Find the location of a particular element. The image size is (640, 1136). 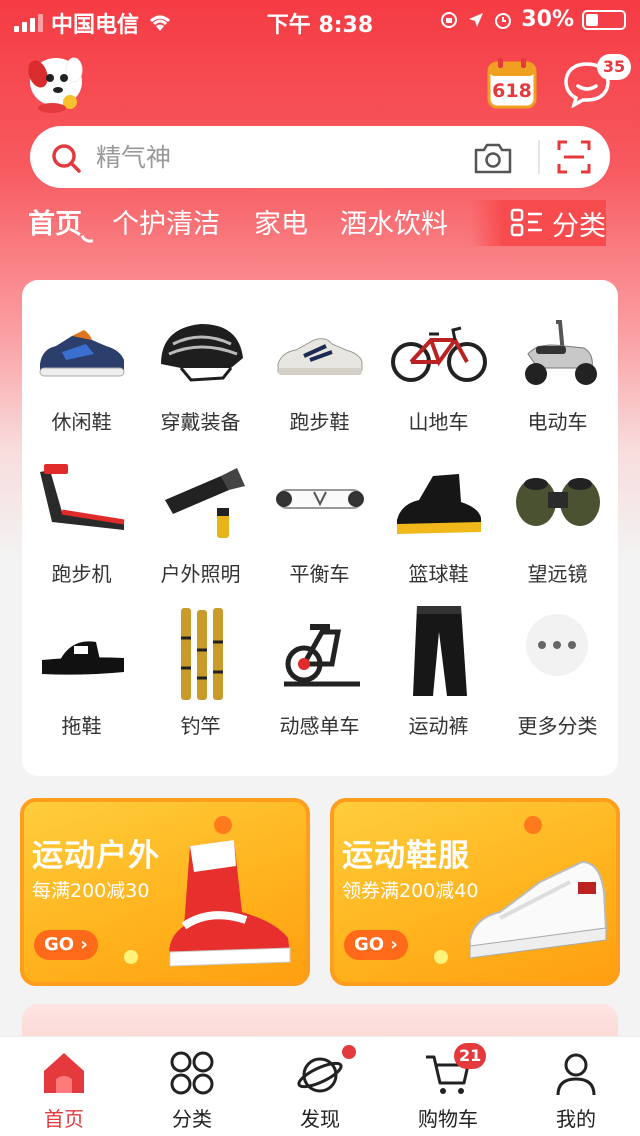

category-item-more: 更多分类 is located at coordinates (557, 661).